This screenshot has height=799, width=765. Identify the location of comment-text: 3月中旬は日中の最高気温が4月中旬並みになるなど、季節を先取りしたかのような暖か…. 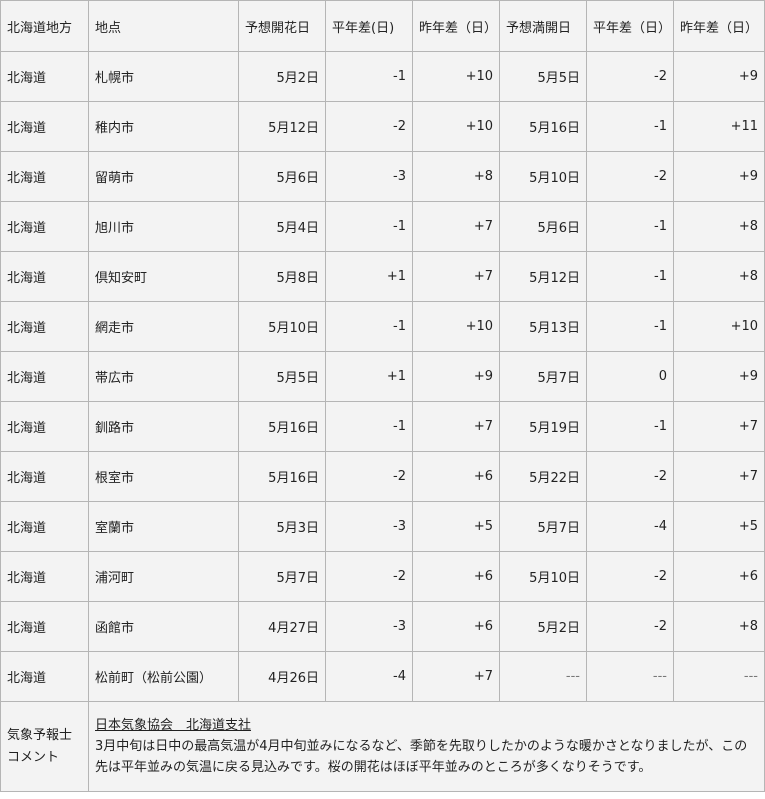
(421, 757).